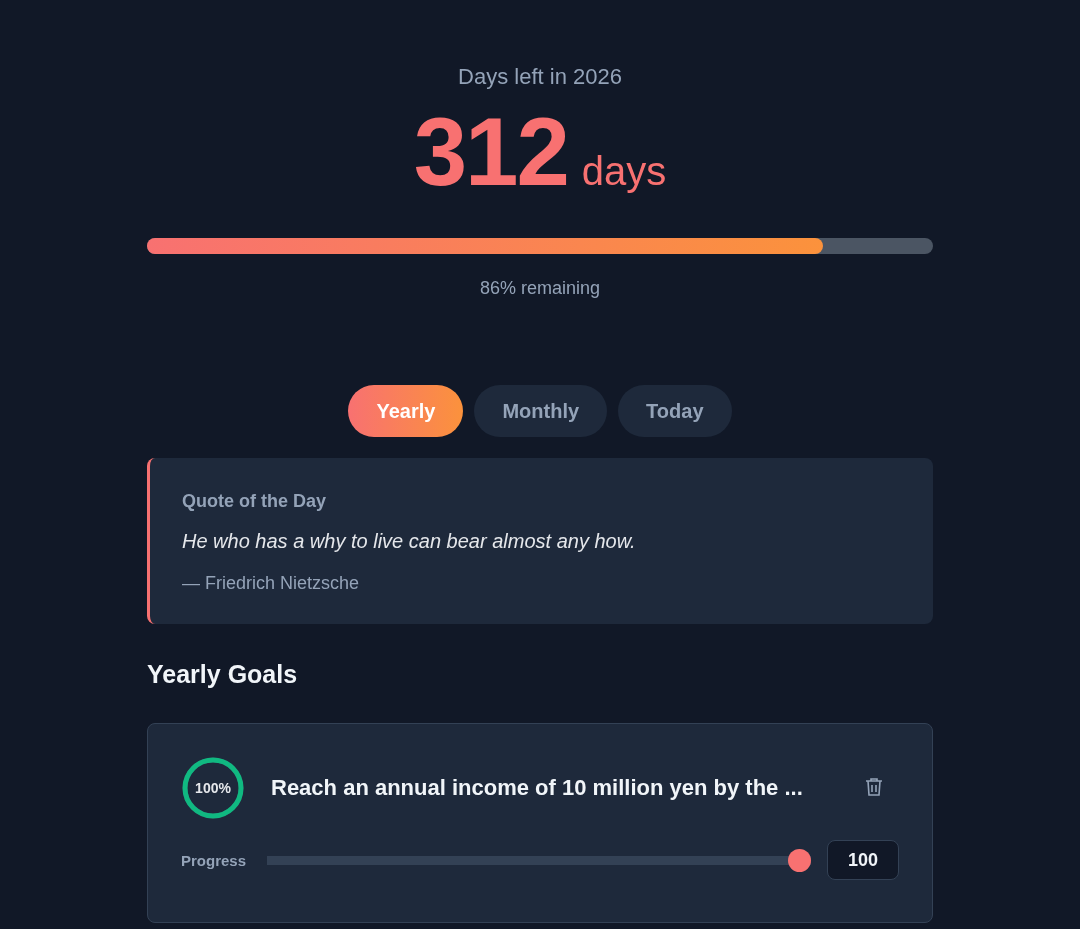 The height and width of the screenshot is (929, 1080). Describe the element at coordinates (222, 674) in the screenshot. I see `section-heading: Yearly Goals` at that location.